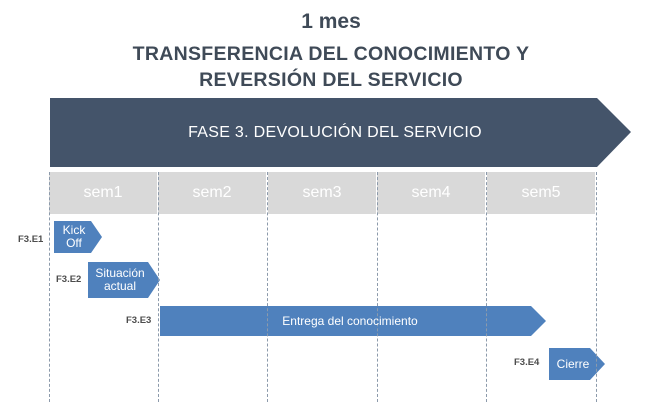 The width and height of the screenshot is (662, 402). I want to click on week-header-5: sem5, so click(541, 193).